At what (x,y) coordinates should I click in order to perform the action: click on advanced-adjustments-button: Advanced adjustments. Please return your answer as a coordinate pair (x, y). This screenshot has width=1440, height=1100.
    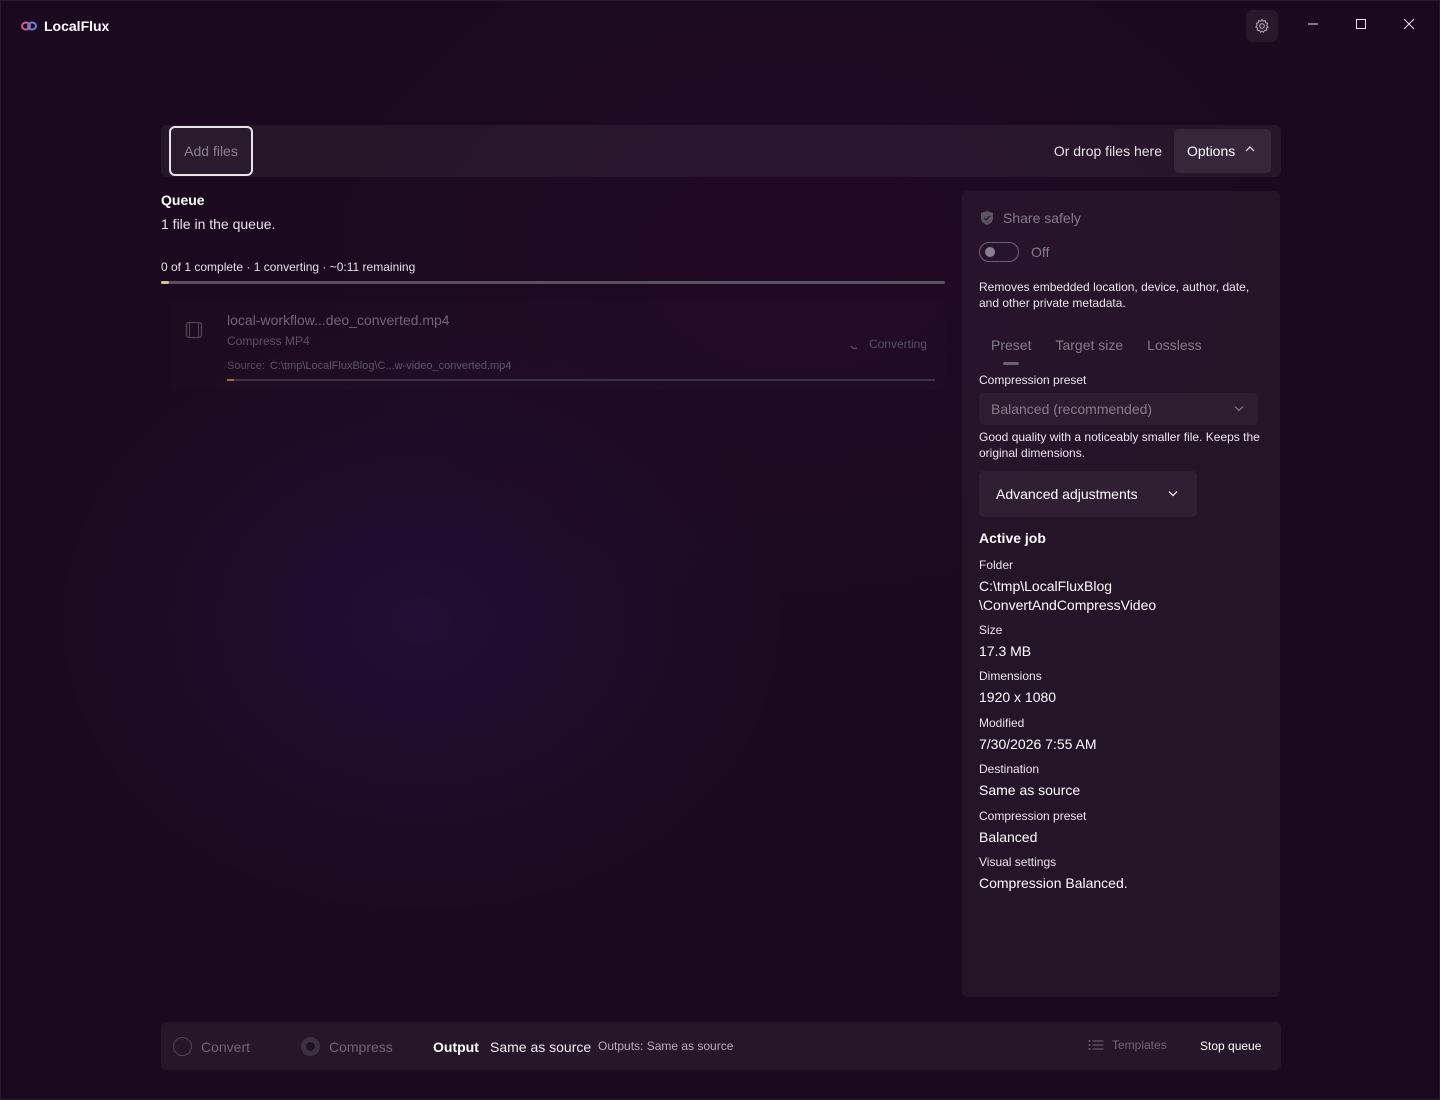
    Looking at the image, I should click on (1088, 494).